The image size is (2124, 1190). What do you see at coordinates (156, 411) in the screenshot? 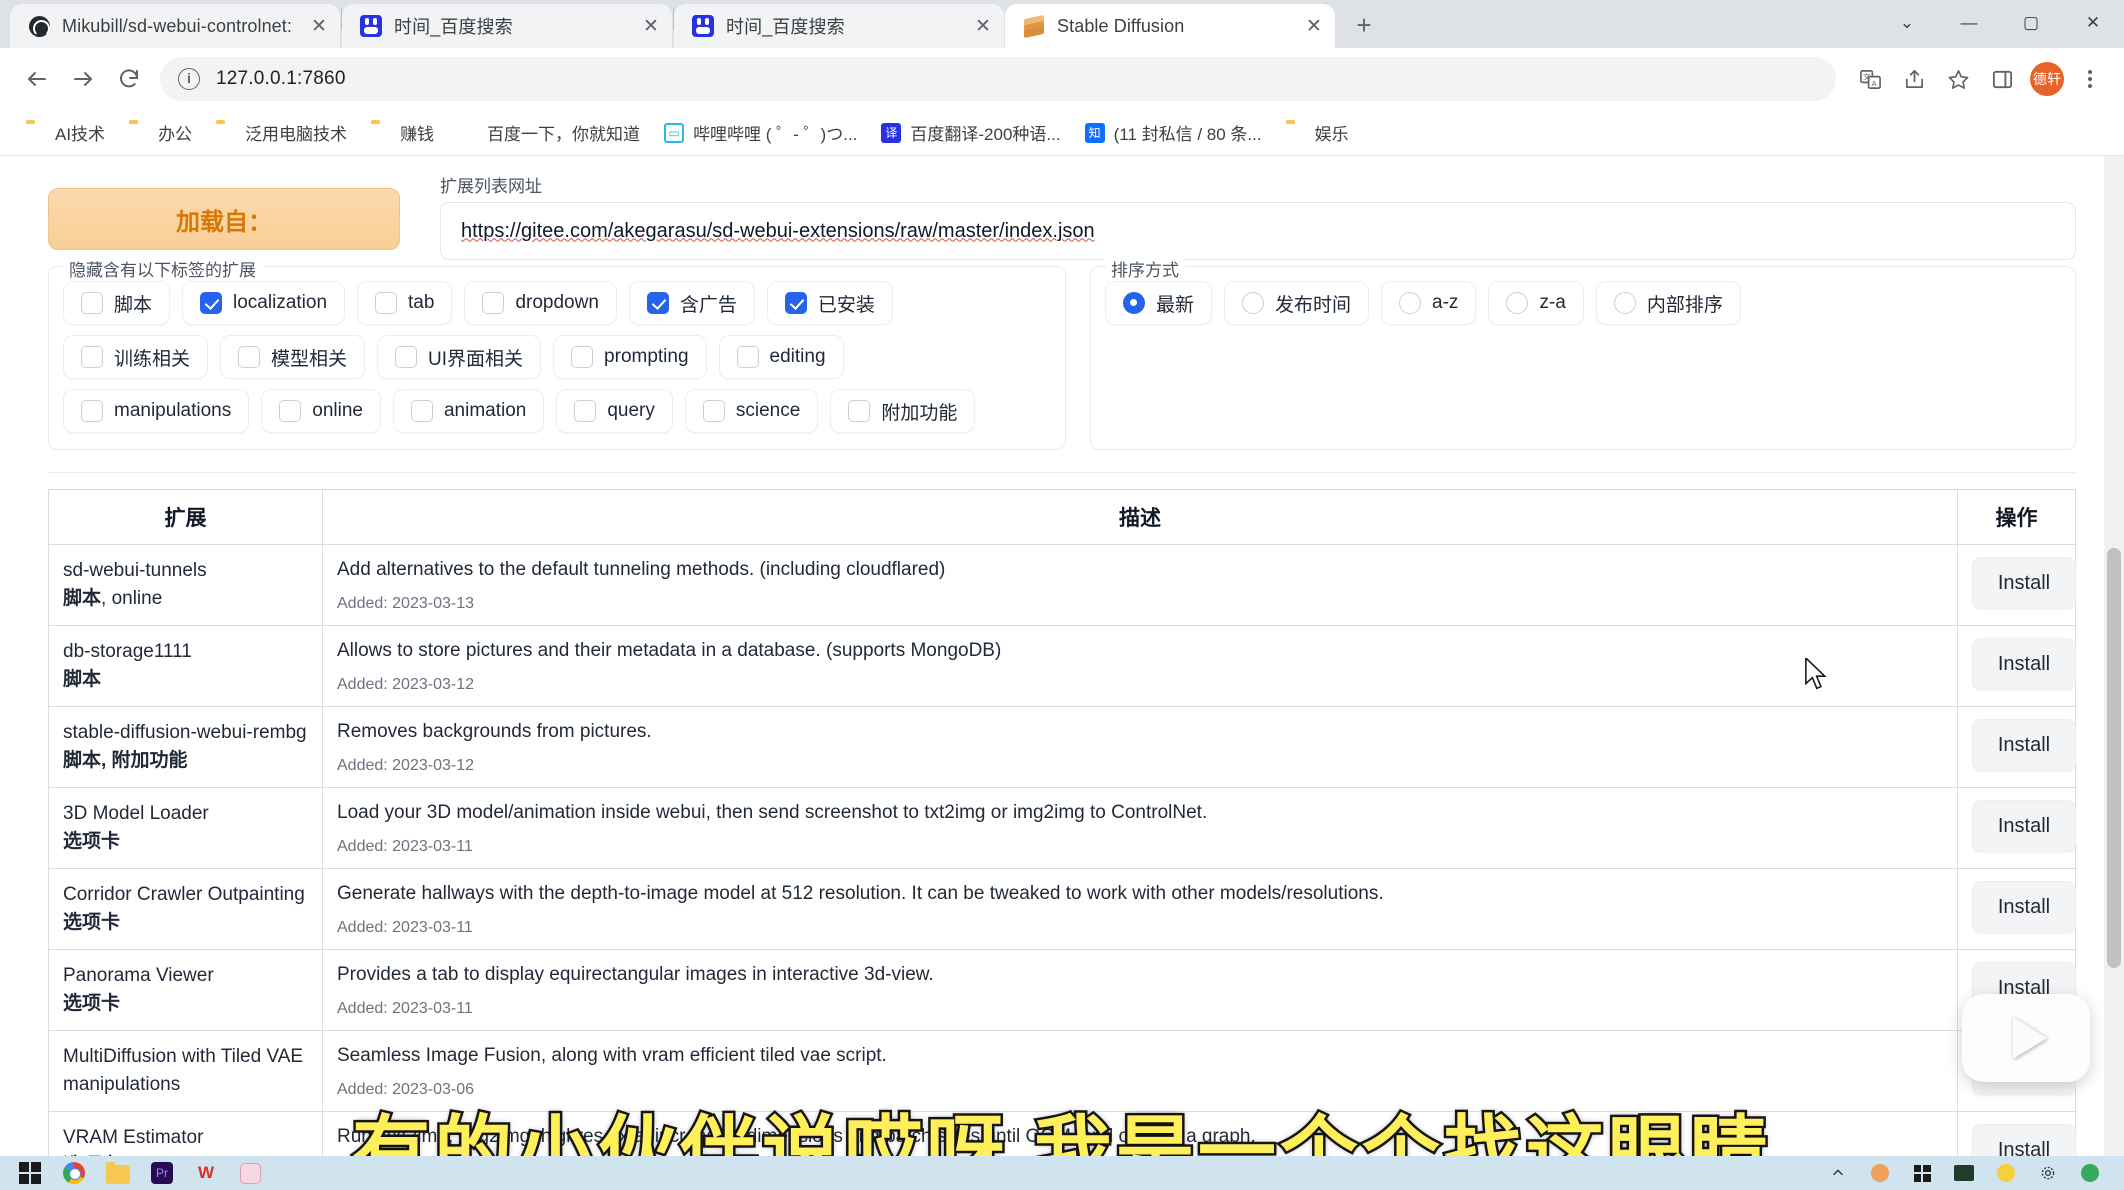
I see `checkbox-manipulations: manipulations` at bounding box center [156, 411].